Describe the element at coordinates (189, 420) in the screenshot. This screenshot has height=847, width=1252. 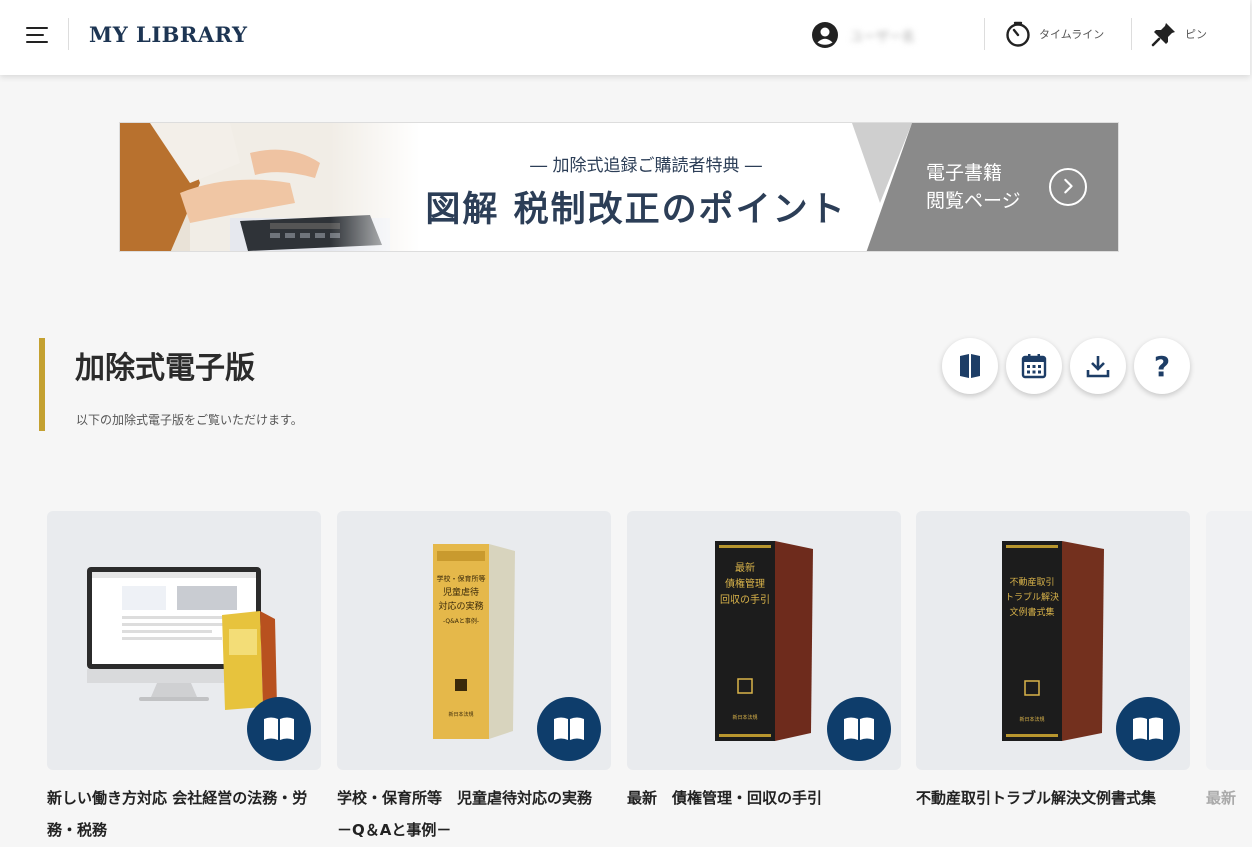
I see `section-description: 以下の加除式電子版をご覧いただけます。` at that location.